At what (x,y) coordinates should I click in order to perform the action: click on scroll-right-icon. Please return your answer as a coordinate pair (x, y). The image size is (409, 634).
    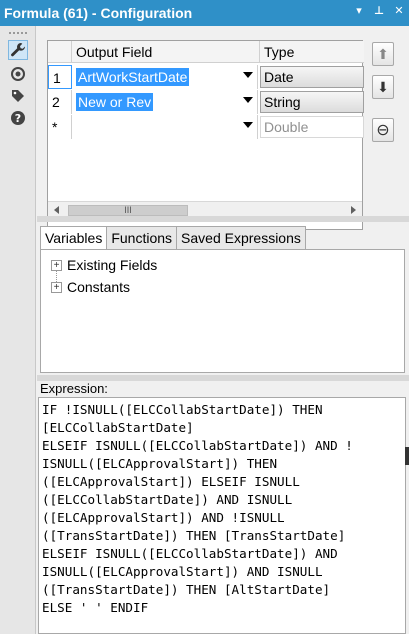
    Looking at the image, I should click on (353, 210).